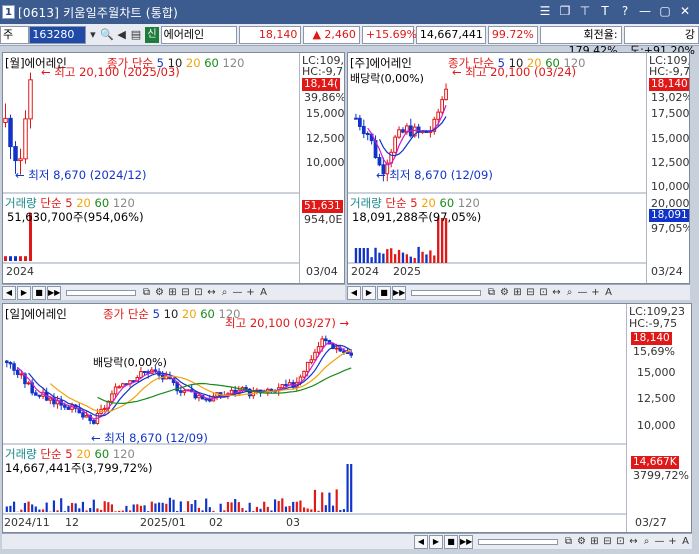 Image resolution: width=699 pixels, height=554 pixels. What do you see at coordinates (68, 203) in the screenshot?
I see `vol-ma5: 5` at bounding box center [68, 203].